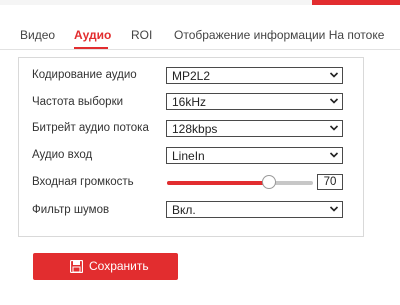 The image size is (400, 305). What do you see at coordinates (269, 182) in the screenshot?
I see `volume-slider-thumb` at bounding box center [269, 182].